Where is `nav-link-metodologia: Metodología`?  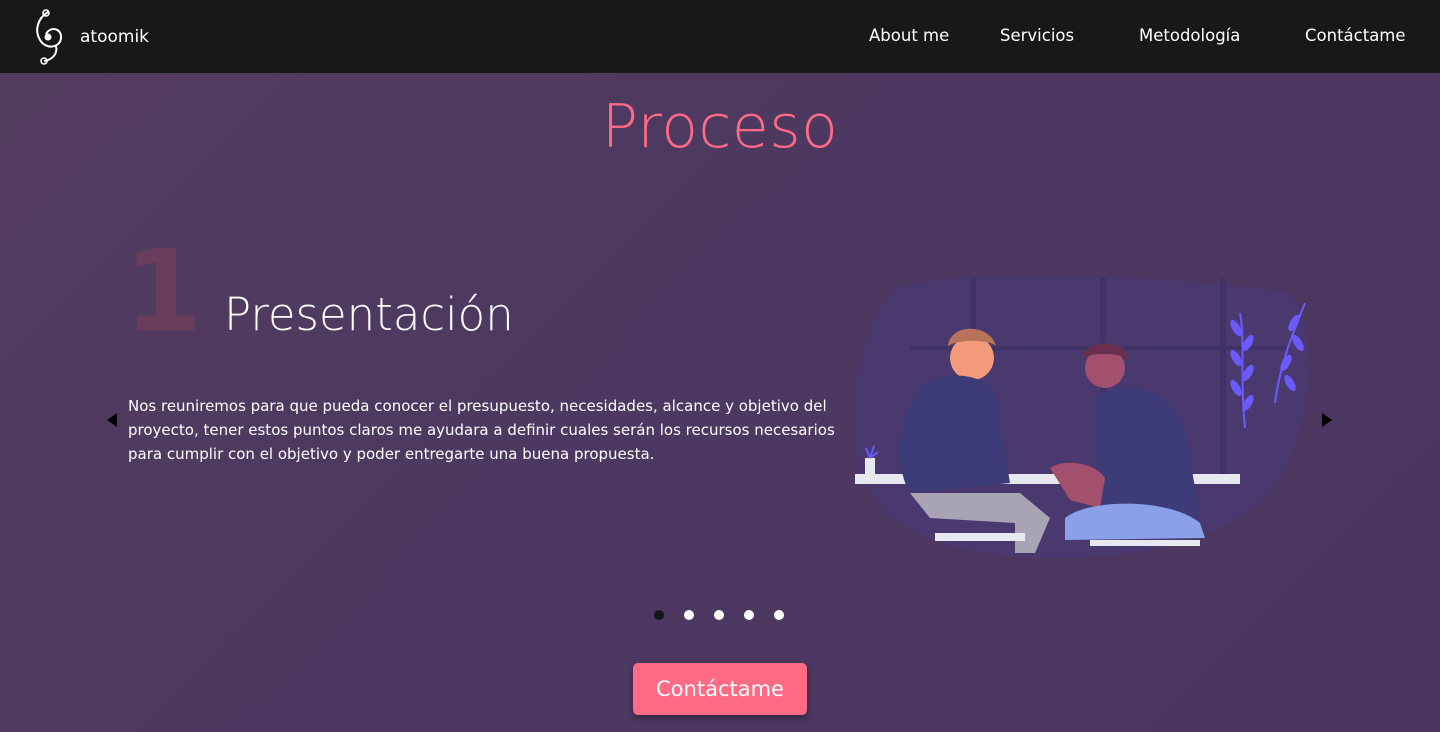 nav-link-metodologia: Metodología is located at coordinates (1189, 35).